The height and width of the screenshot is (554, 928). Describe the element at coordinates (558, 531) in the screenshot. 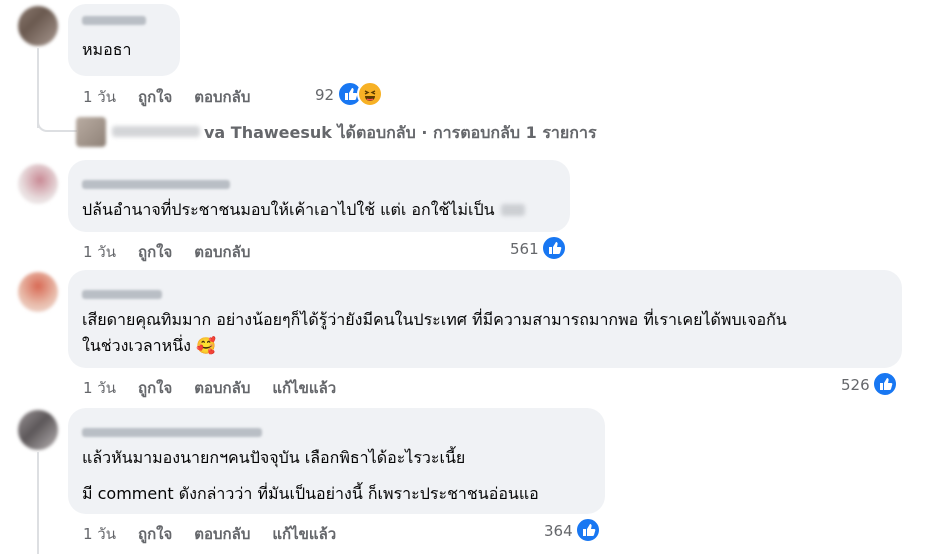

I see `reaction-count: 364` at that location.